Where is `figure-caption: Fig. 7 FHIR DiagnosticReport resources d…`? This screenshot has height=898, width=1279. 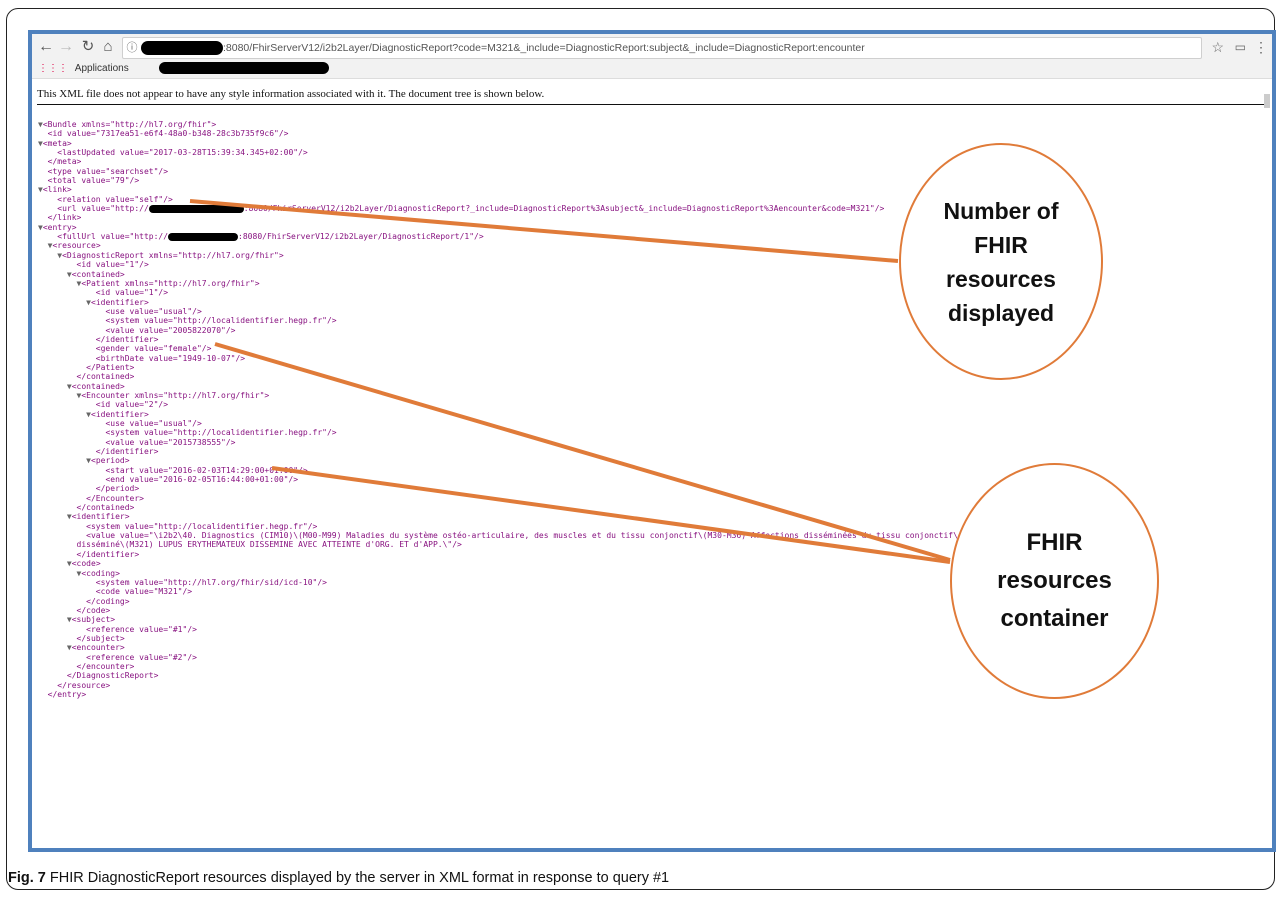 figure-caption: Fig. 7 FHIR DiagnosticReport resources d… is located at coordinates (338, 878).